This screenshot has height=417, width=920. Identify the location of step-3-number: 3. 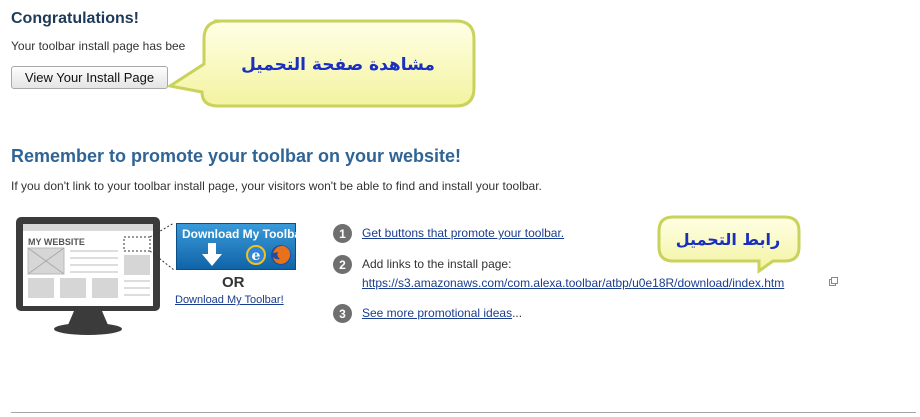
(342, 313).